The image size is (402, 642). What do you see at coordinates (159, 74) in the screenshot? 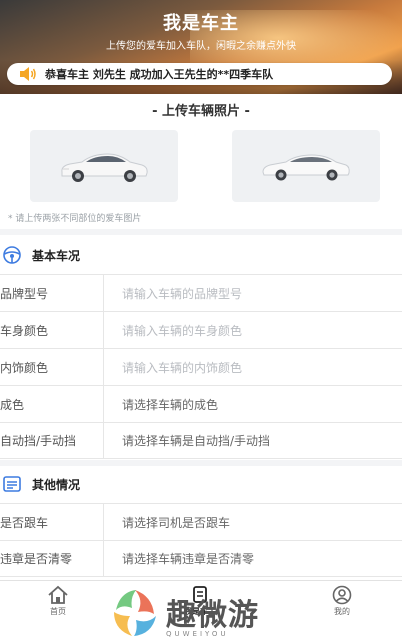
I see `notice-text: 恭喜车主 刘先生 成功加入王先生的**四季车队` at bounding box center [159, 74].